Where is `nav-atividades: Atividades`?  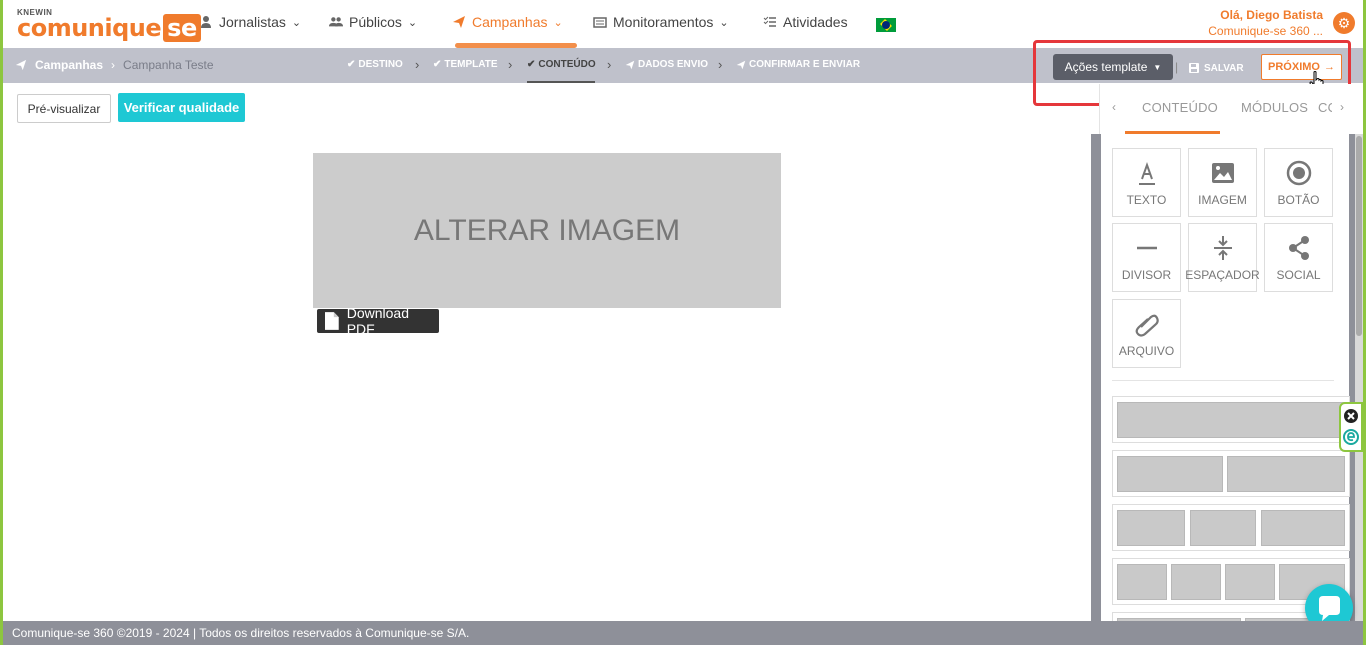 nav-atividades: Atividades is located at coordinates (805, 22).